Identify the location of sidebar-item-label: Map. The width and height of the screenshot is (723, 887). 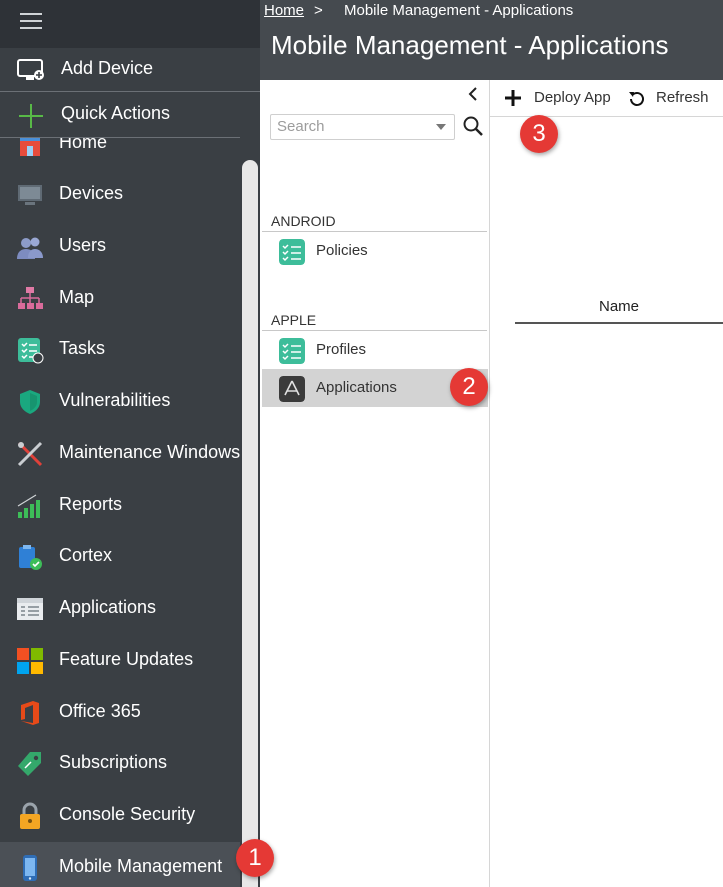
(77, 297).